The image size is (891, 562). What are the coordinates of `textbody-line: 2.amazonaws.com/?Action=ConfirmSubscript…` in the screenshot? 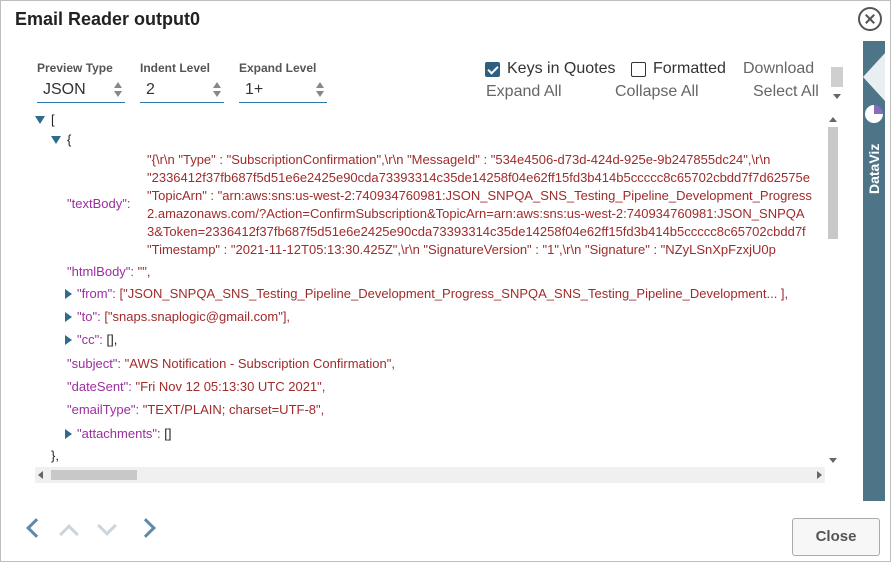 It's located at (476, 213).